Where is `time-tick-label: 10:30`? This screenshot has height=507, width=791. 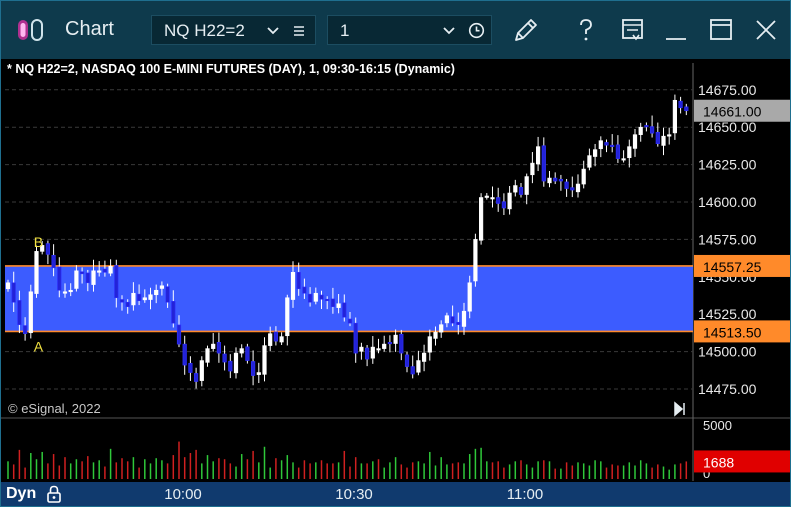 time-tick-label: 10:30 is located at coordinates (354, 494).